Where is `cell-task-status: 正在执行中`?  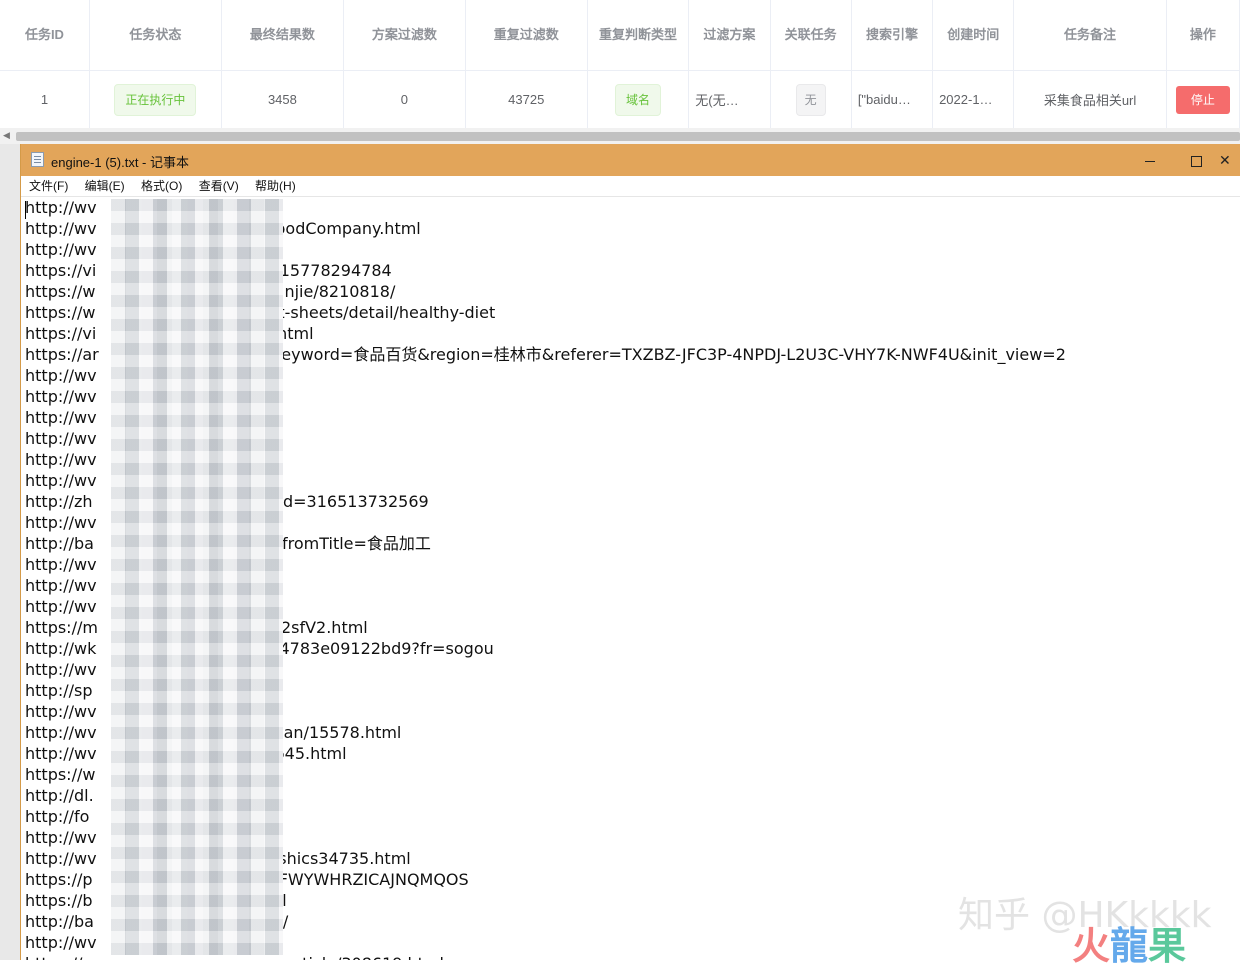 cell-task-status: 正在执行中 is located at coordinates (155, 99).